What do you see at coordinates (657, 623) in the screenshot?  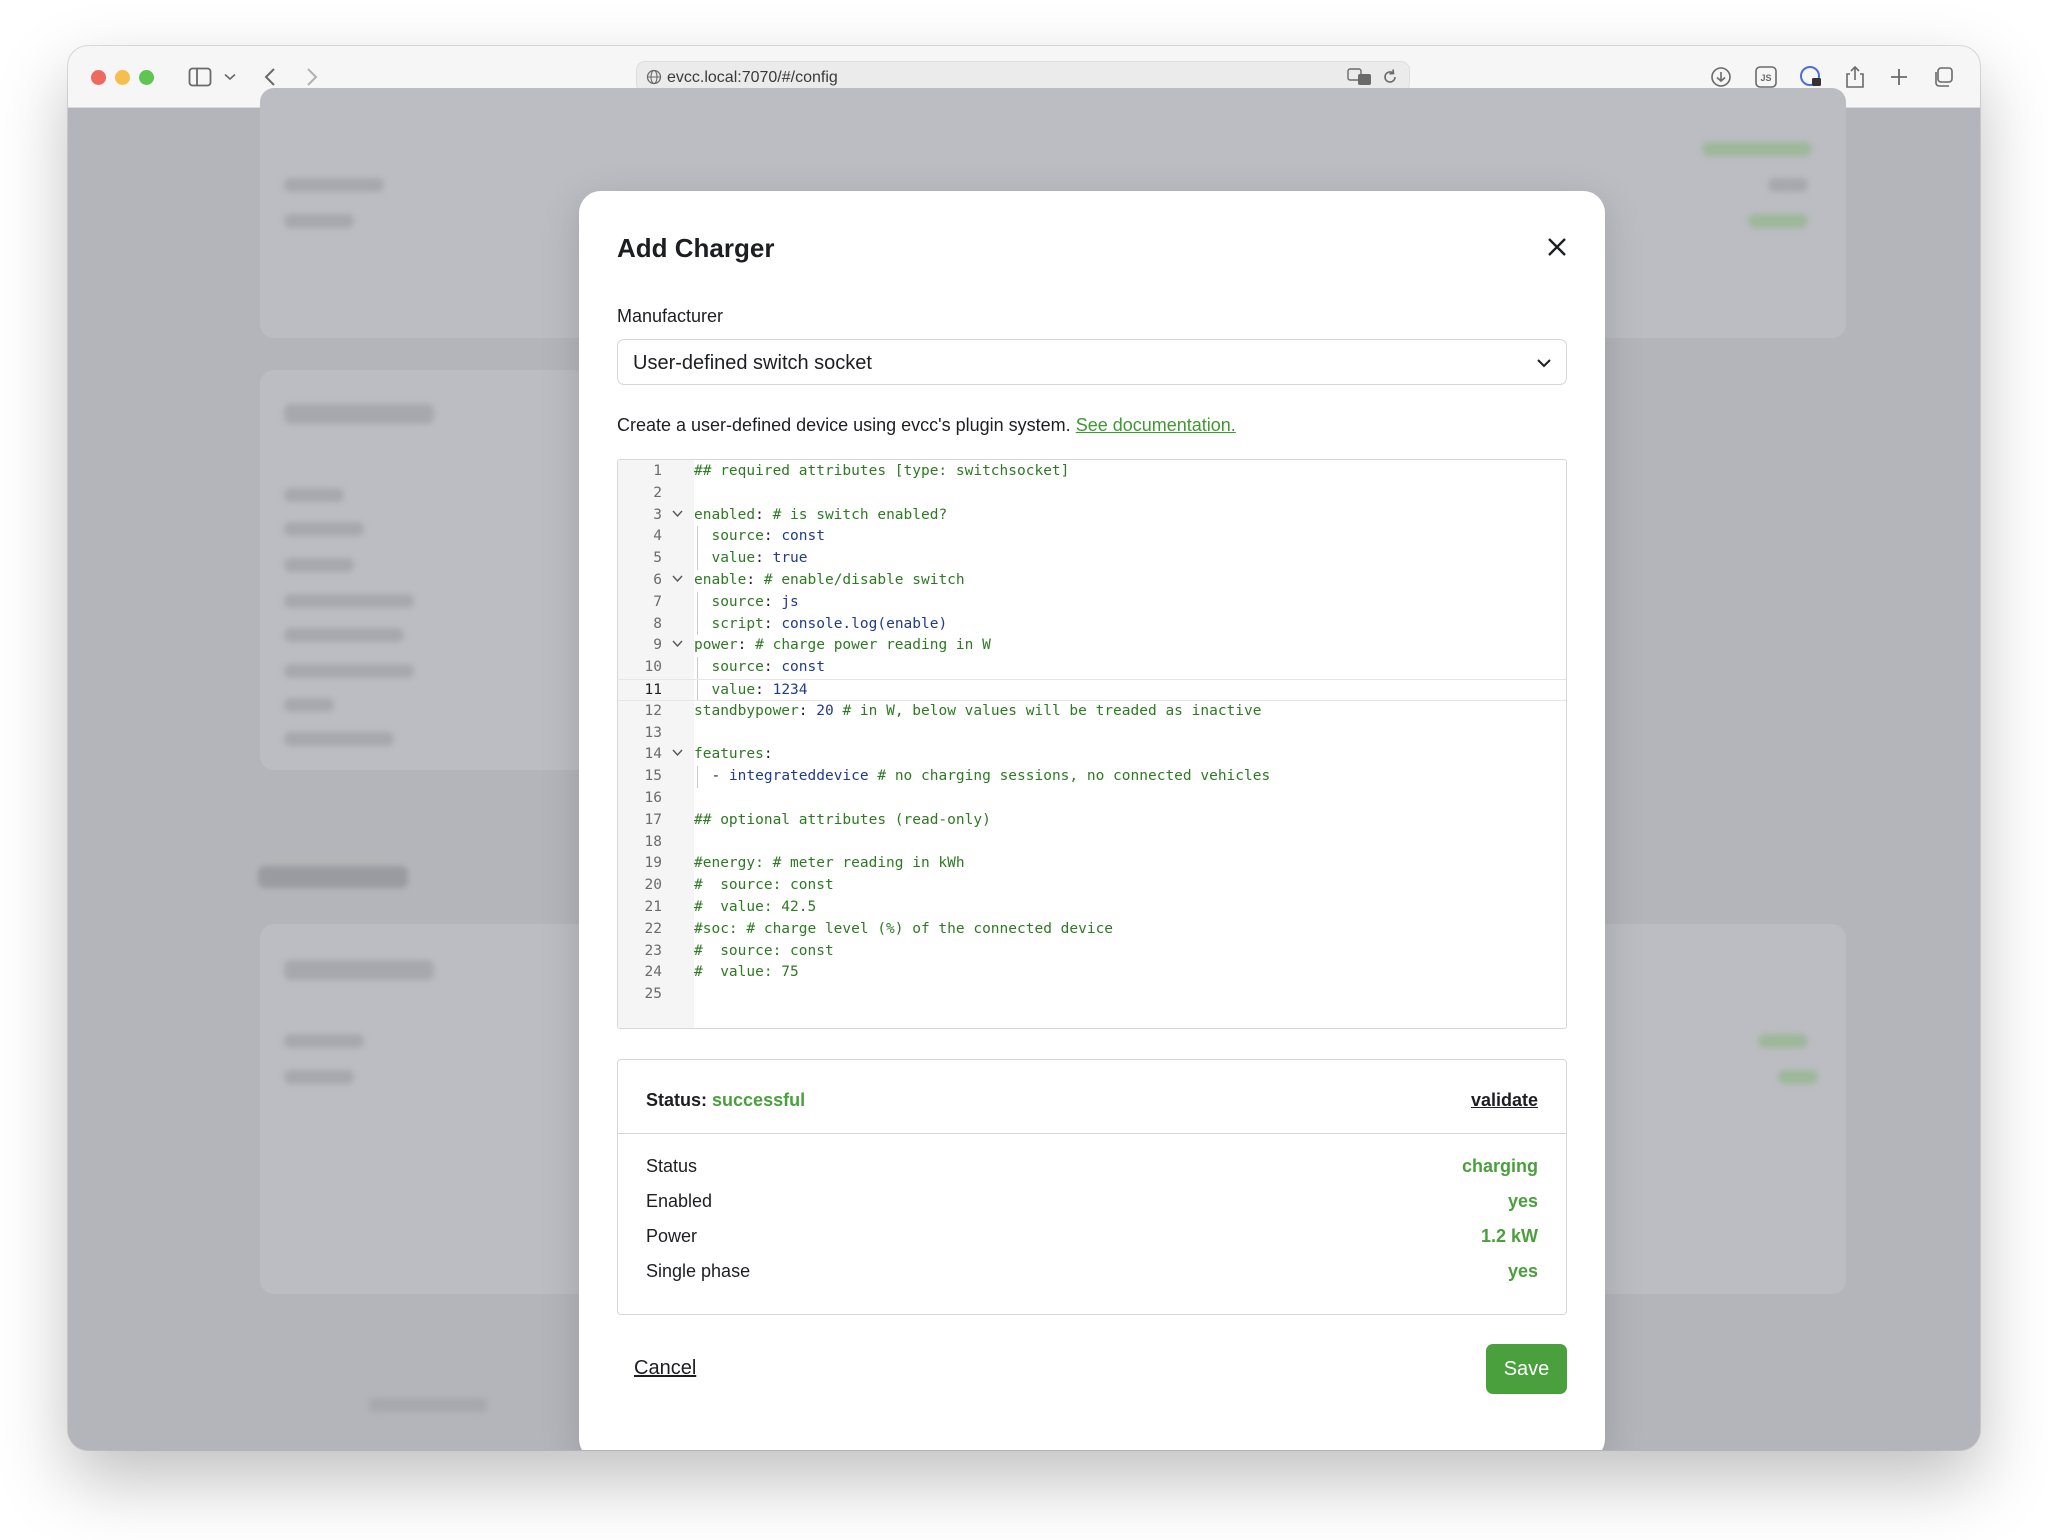 I see `line-number: 8` at bounding box center [657, 623].